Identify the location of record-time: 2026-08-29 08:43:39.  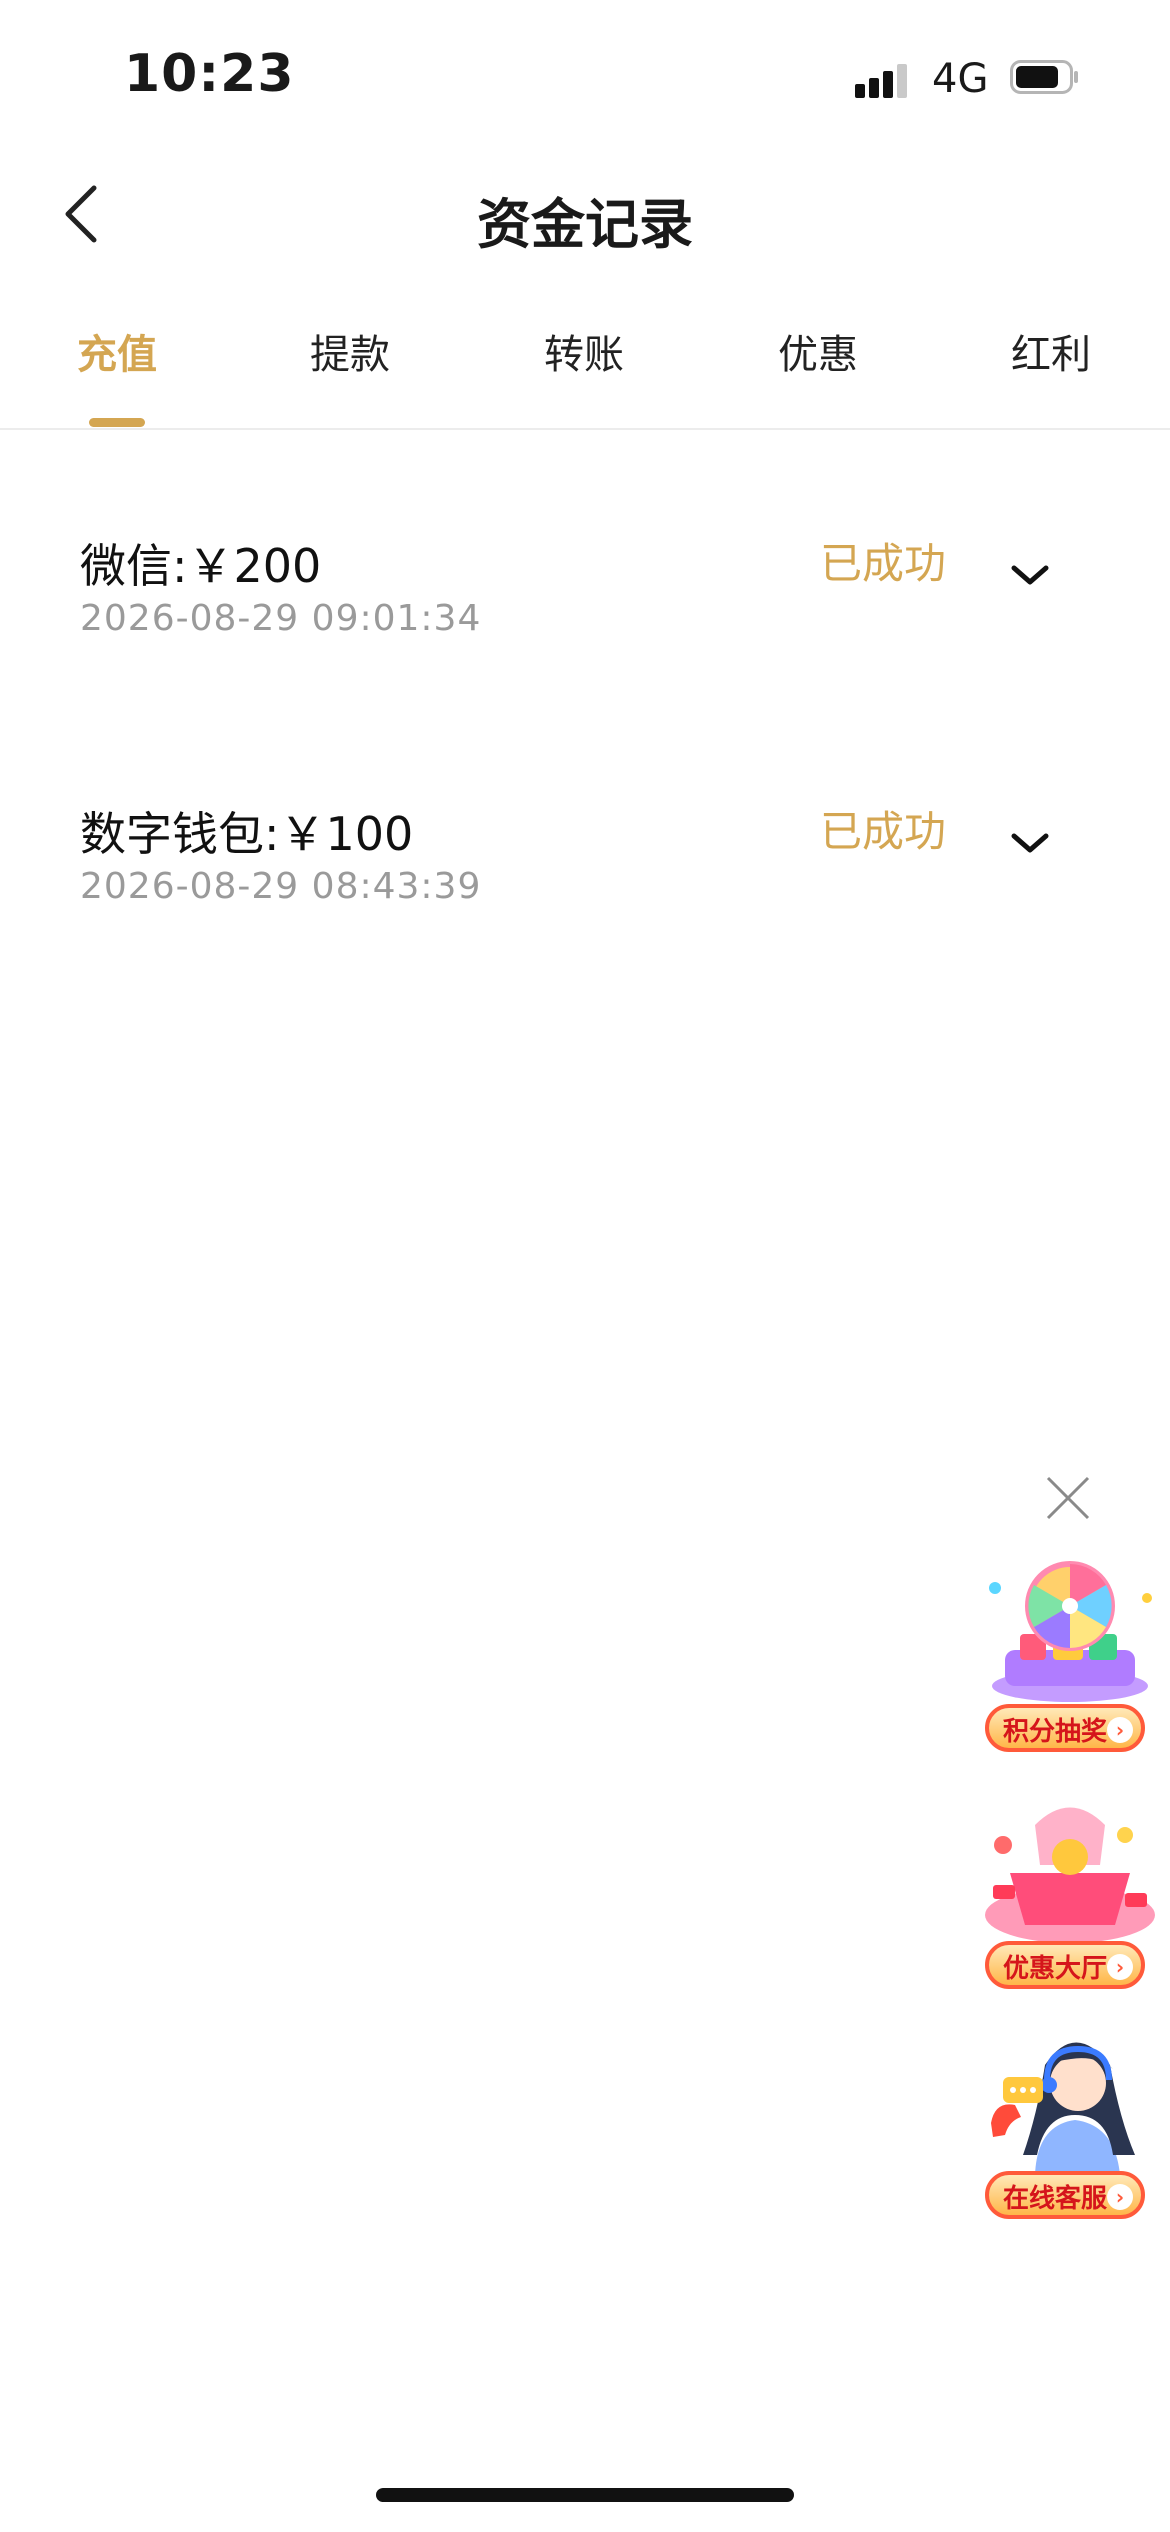
(281, 886).